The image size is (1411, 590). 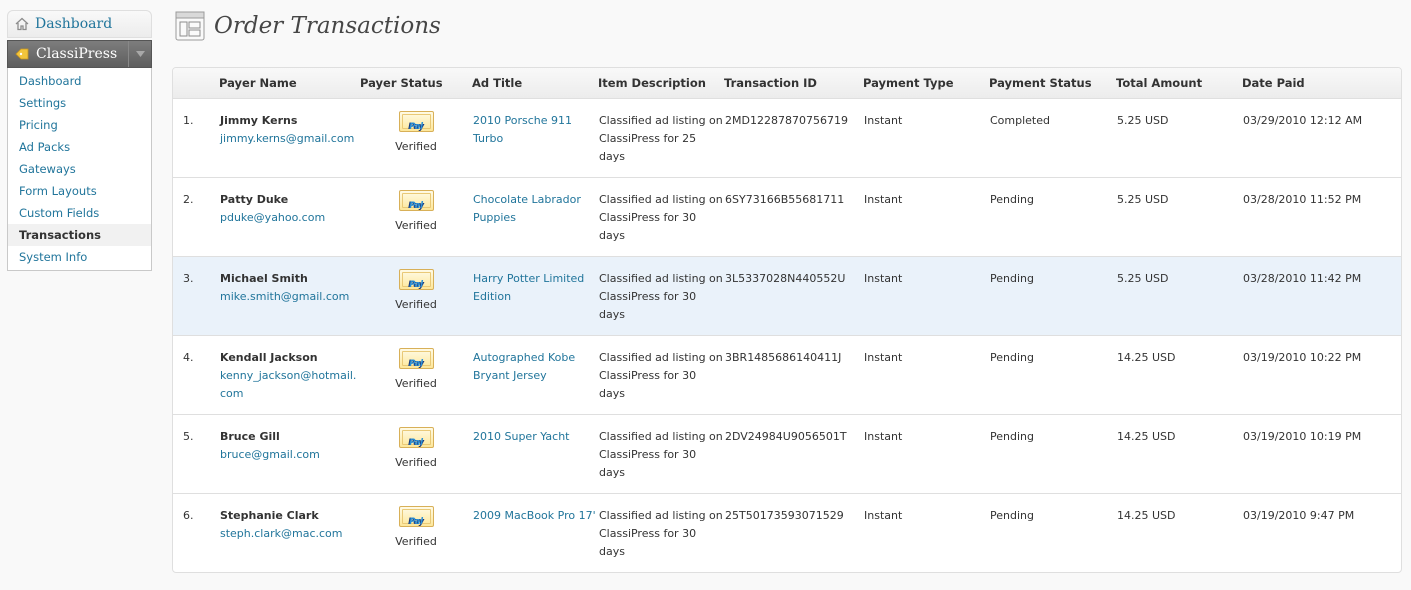 What do you see at coordinates (79, 125) in the screenshot?
I see `sidebar-item-pricing: Pricing` at bounding box center [79, 125].